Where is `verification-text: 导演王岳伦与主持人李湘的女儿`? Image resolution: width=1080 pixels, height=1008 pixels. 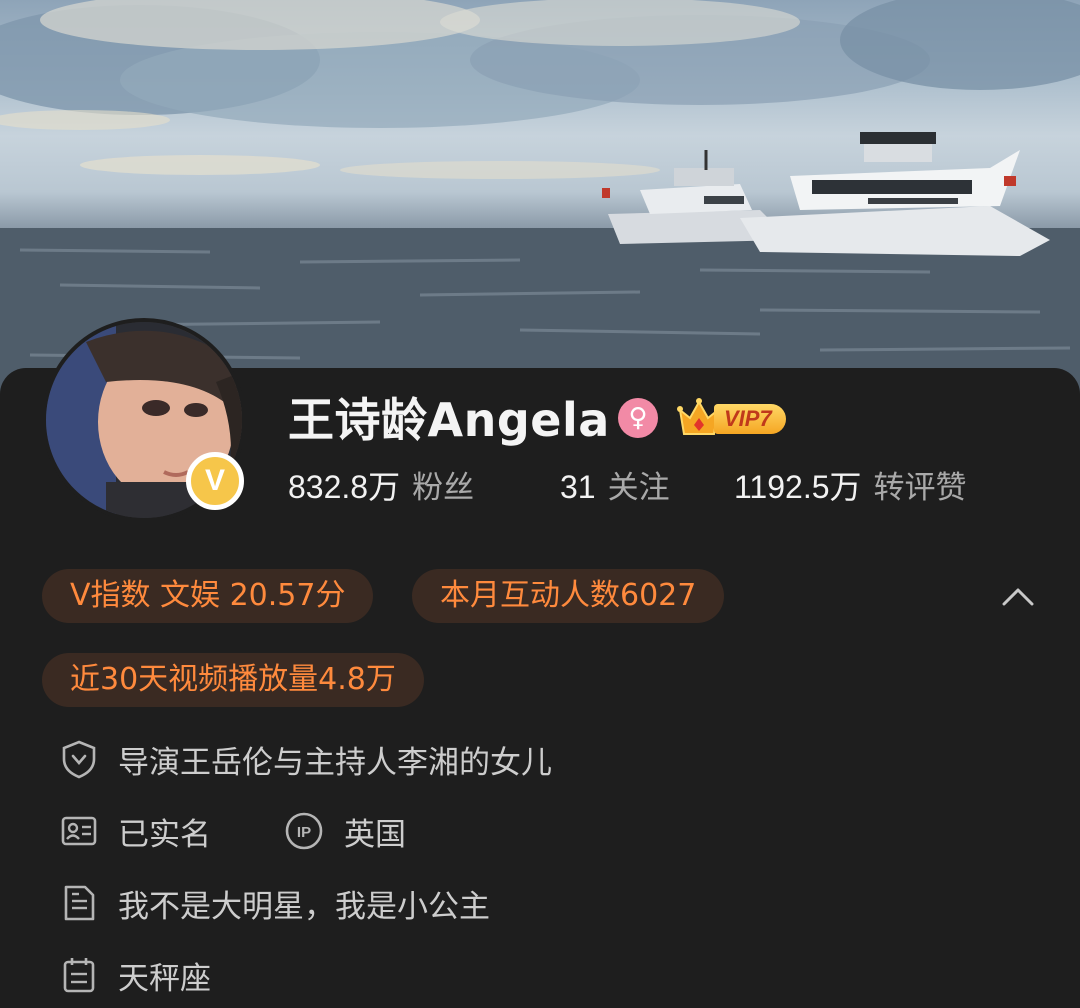 verification-text: 导演王岳伦与主持人李湘的女儿 is located at coordinates (335, 762).